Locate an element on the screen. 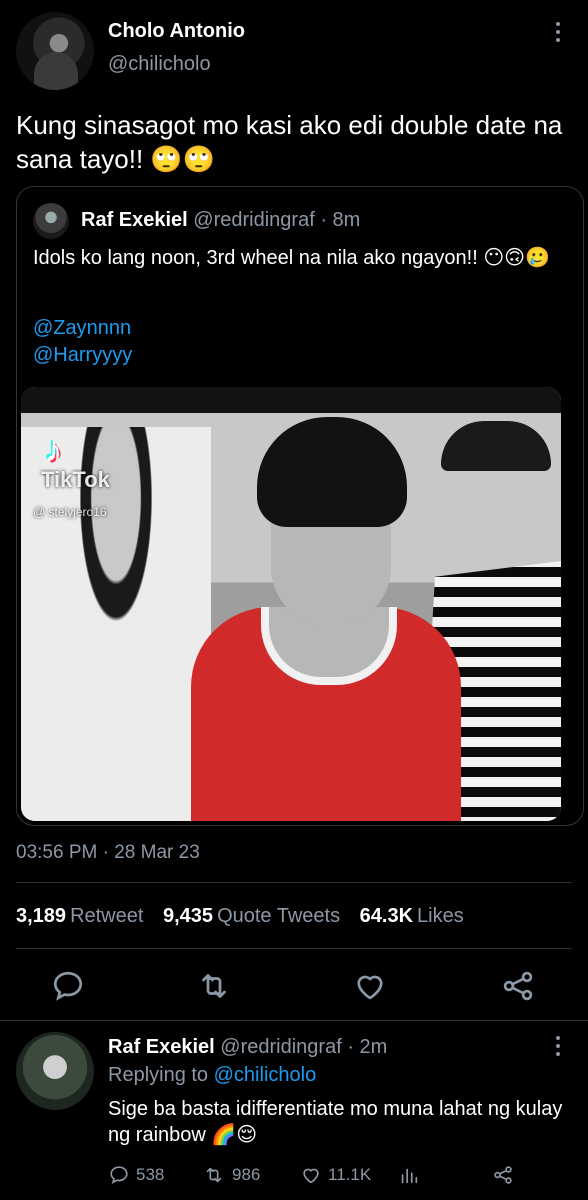 The width and height of the screenshot is (588, 1200). like-count: 64.3K is located at coordinates (386, 916).